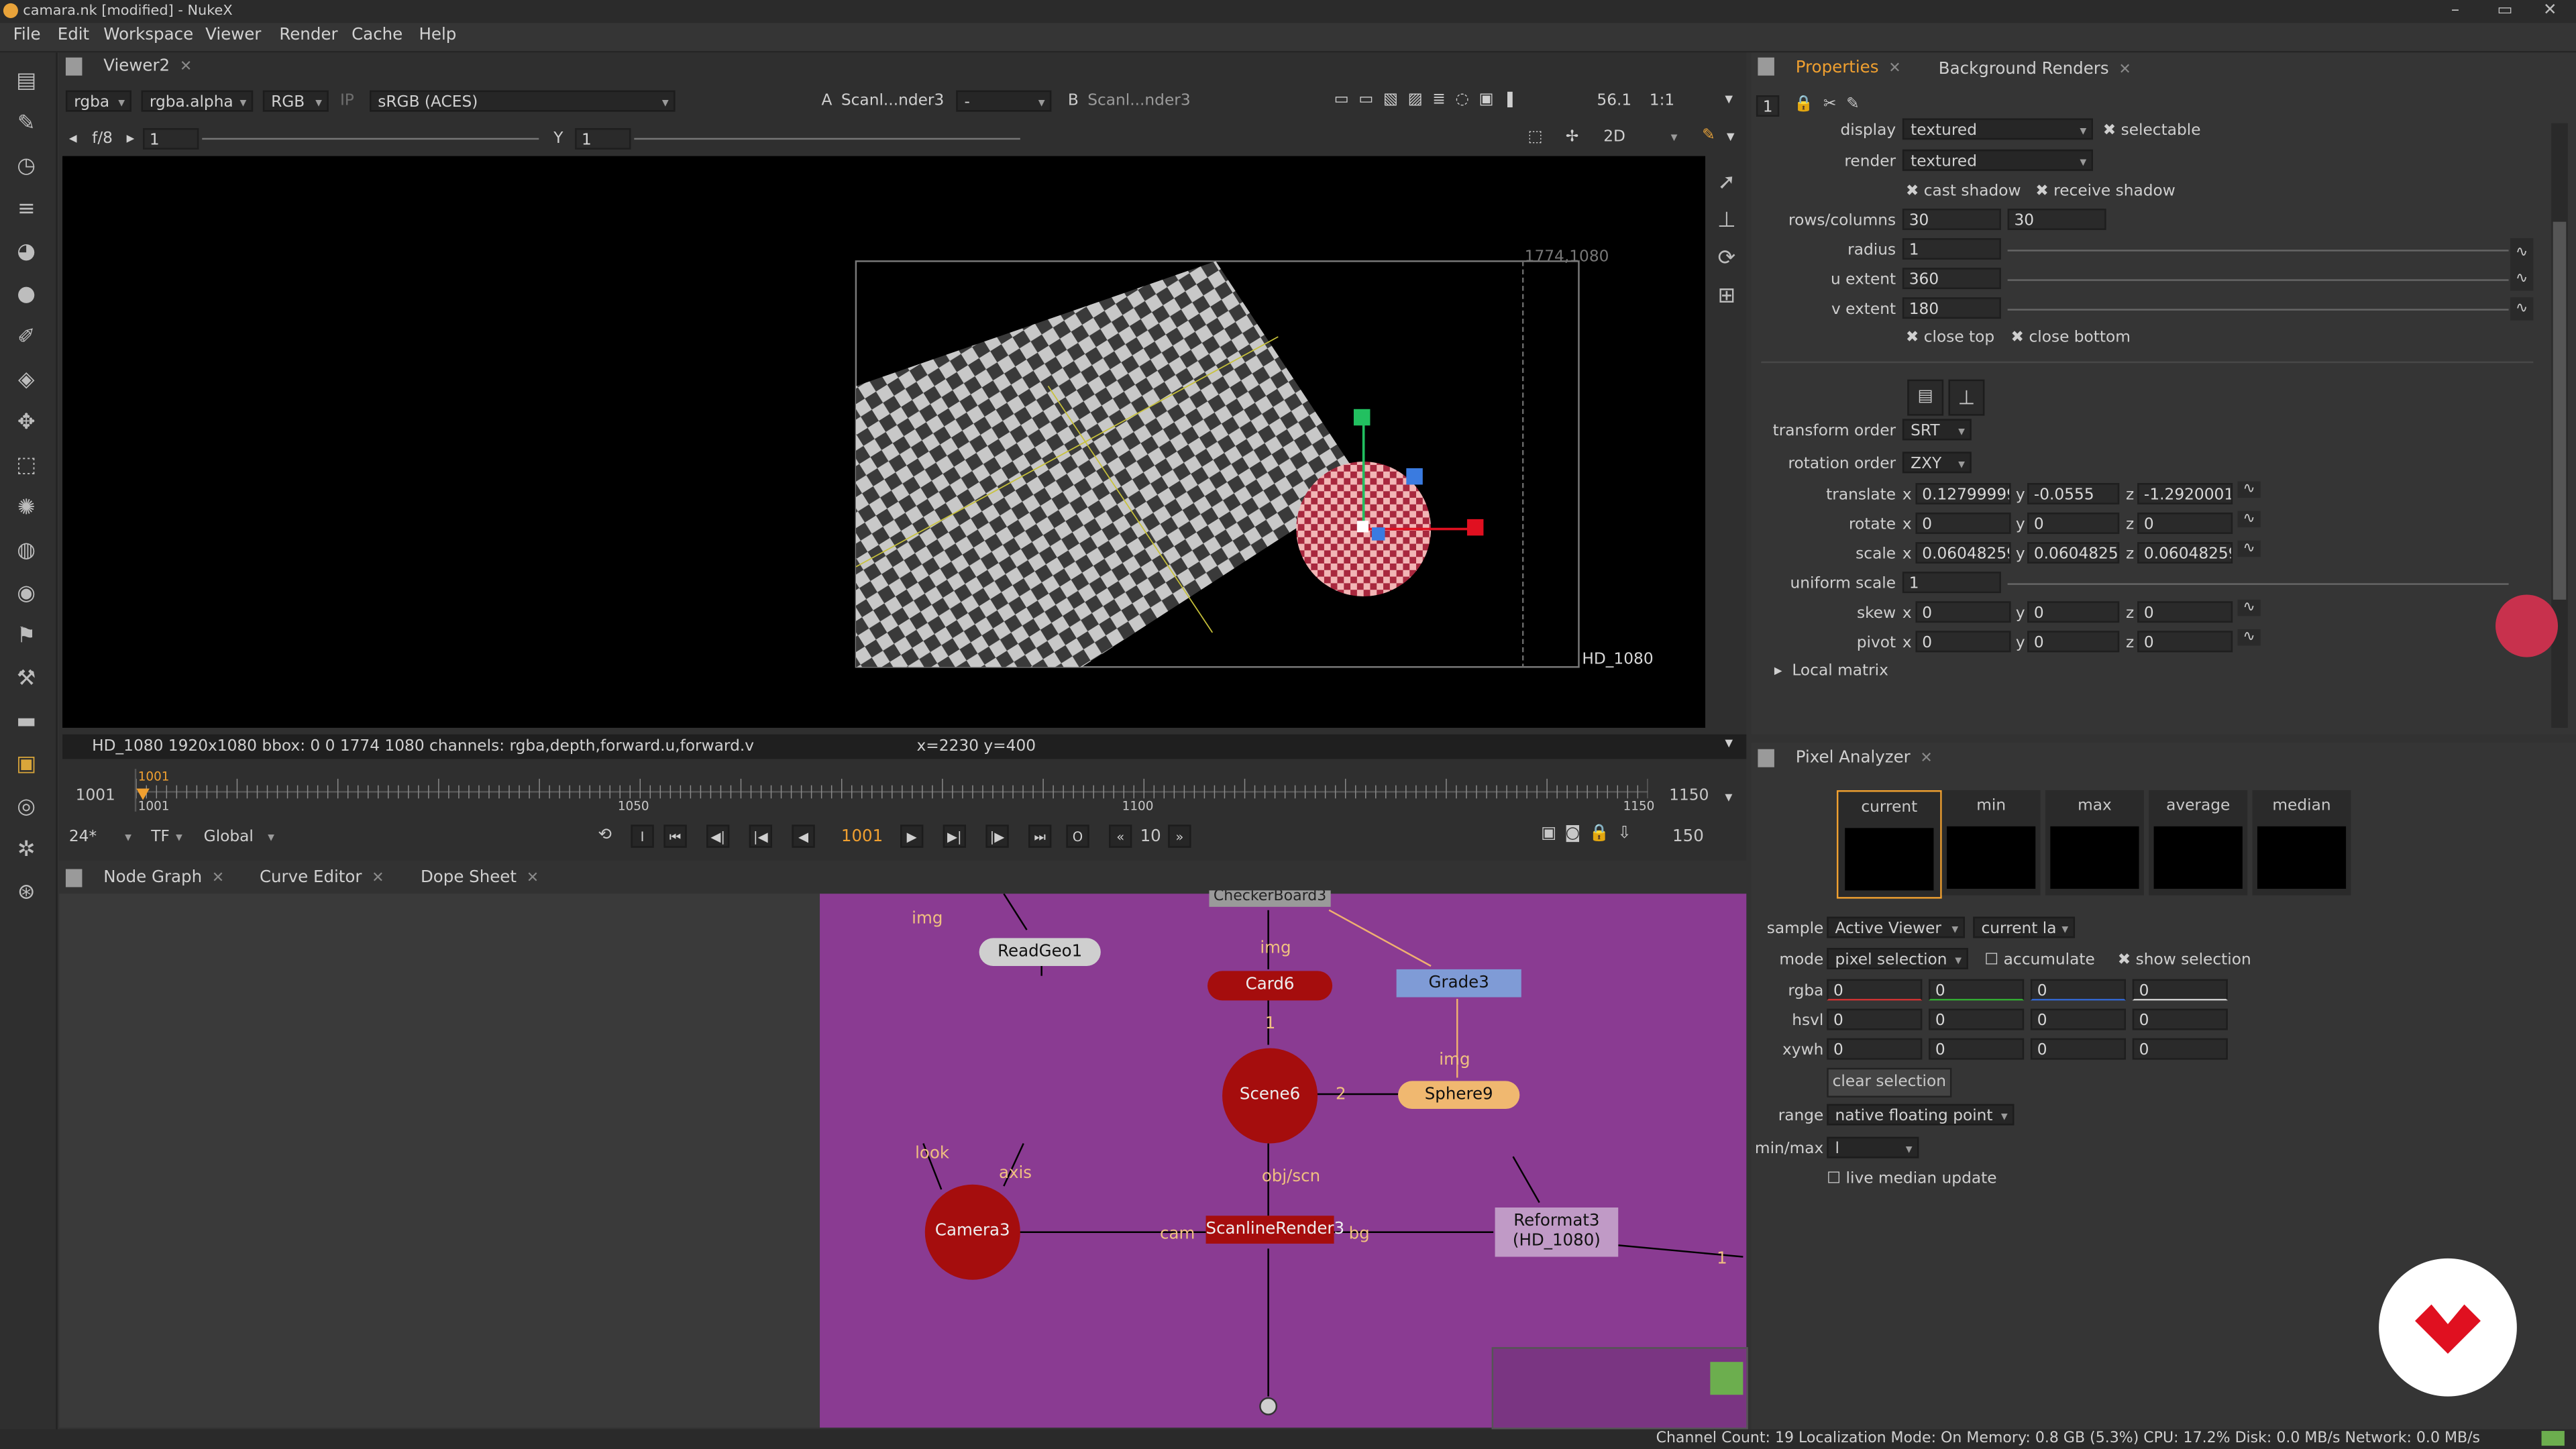 The height and width of the screenshot is (1449, 2576). Describe the element at coordinates (1896, 928) in the screenshot. I see `sample-dropdown: Active Viewer` at that location.